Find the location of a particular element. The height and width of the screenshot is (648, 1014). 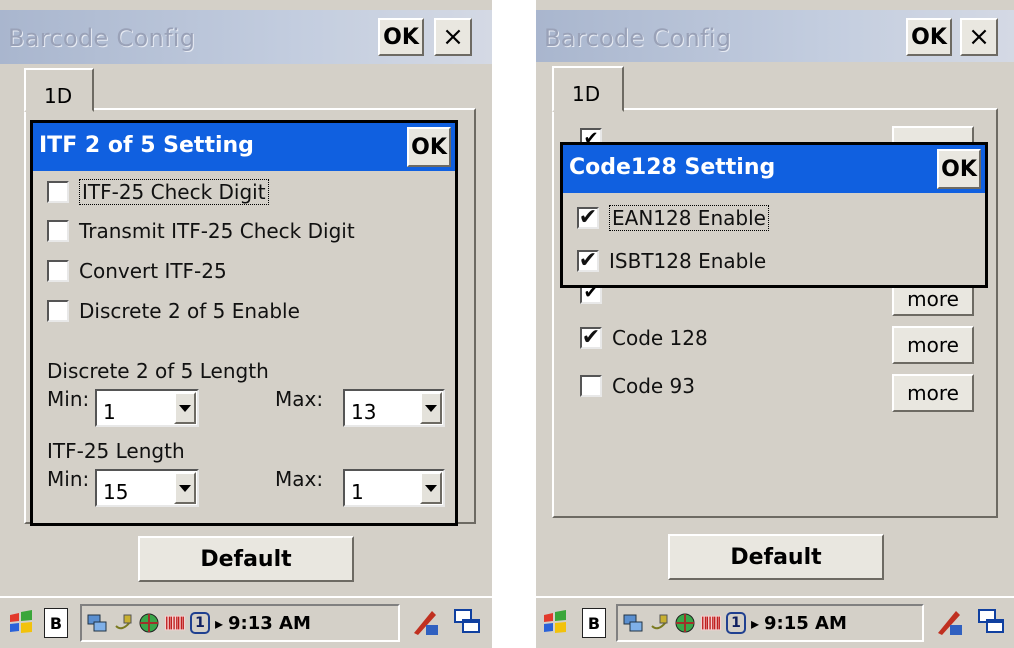

dialog-header: ITF 2 of 5 Setting OK is located at coordinates (244, 147).